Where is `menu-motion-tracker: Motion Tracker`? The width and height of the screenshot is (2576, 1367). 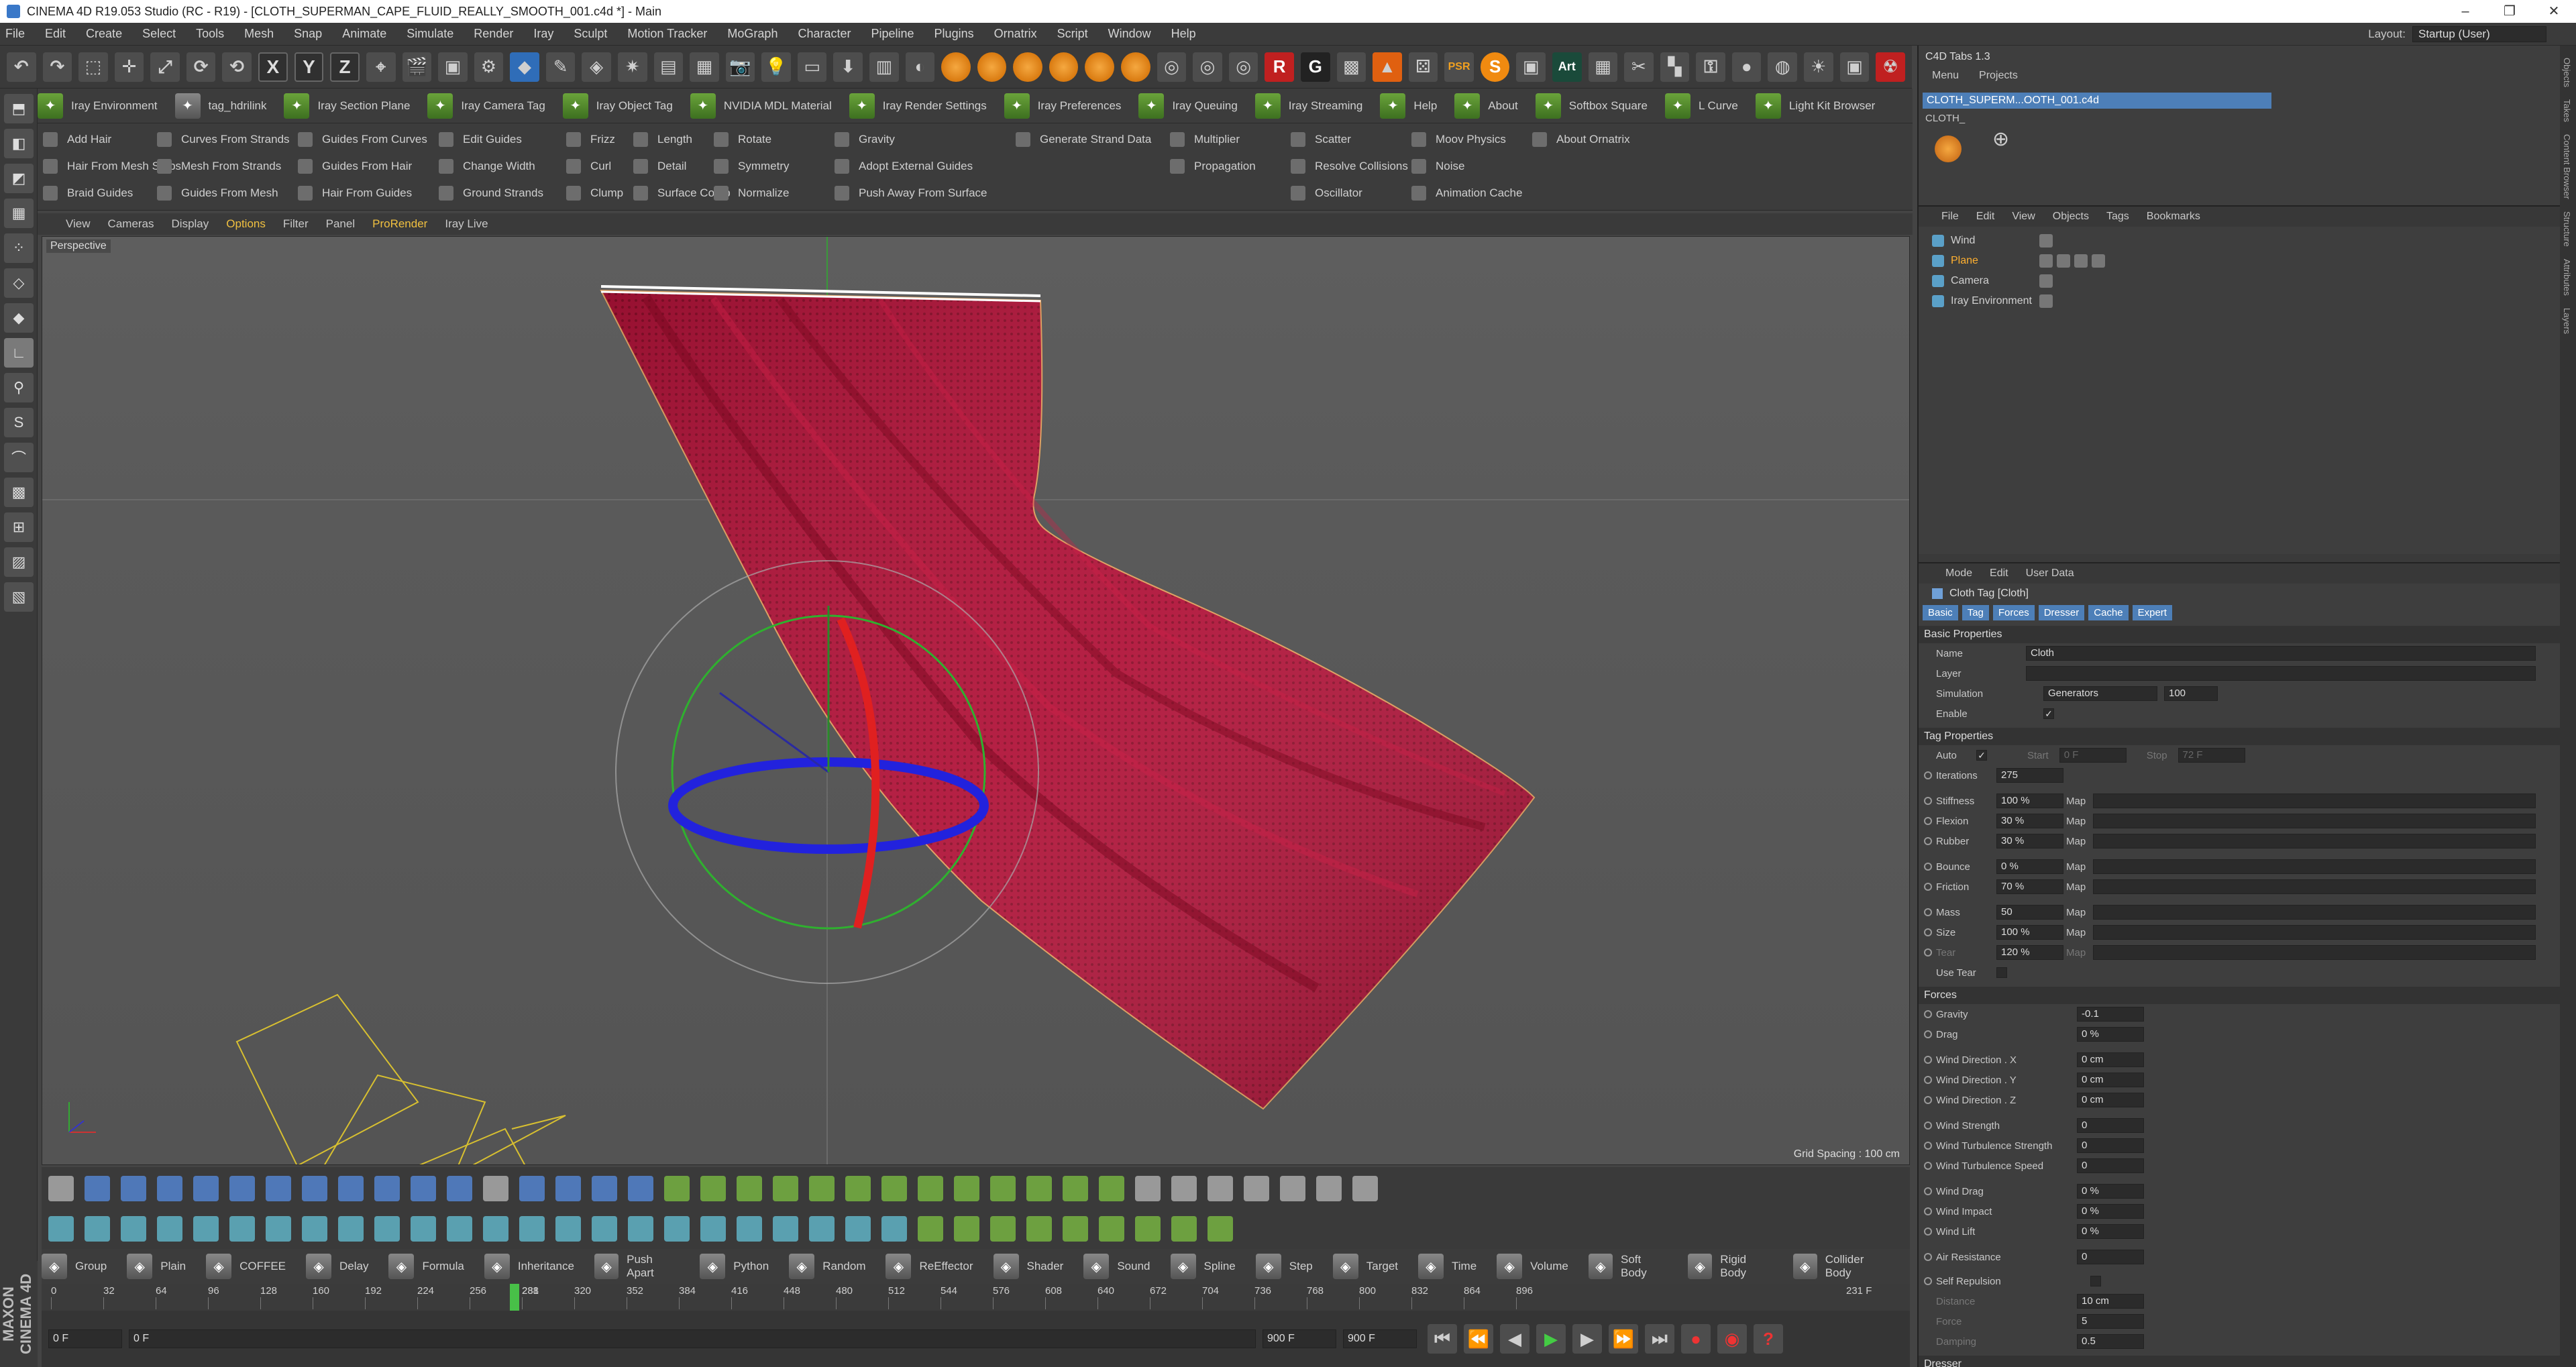 menu-motion-tracker: Motion Tracker is located at coordinates (667, 34).